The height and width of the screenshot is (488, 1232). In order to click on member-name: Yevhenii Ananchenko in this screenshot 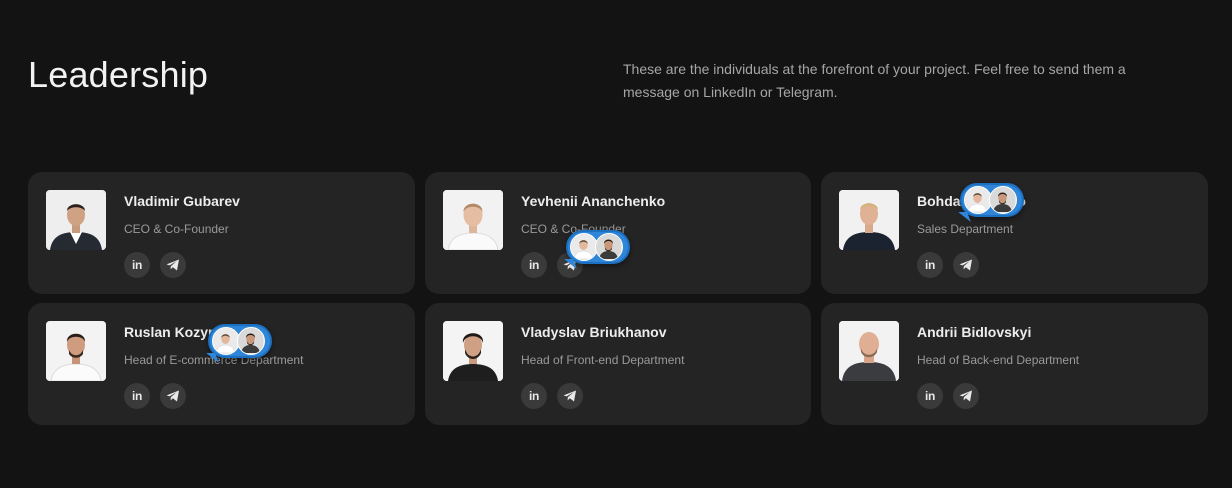, I will do `click(593, 201)`.